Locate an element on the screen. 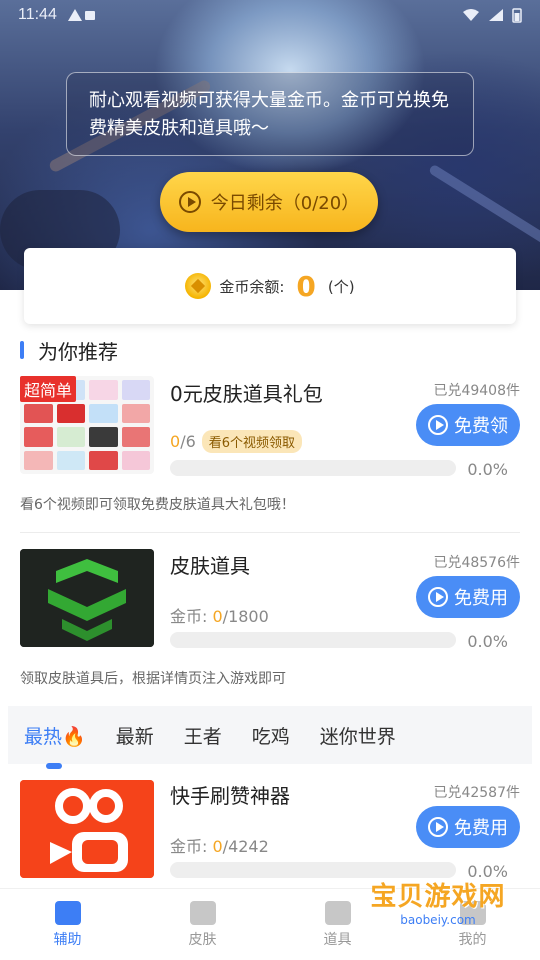 The height and width of the screenshot is (960, 540). skin-item-thumbnail is located at coordinates (87, 598).